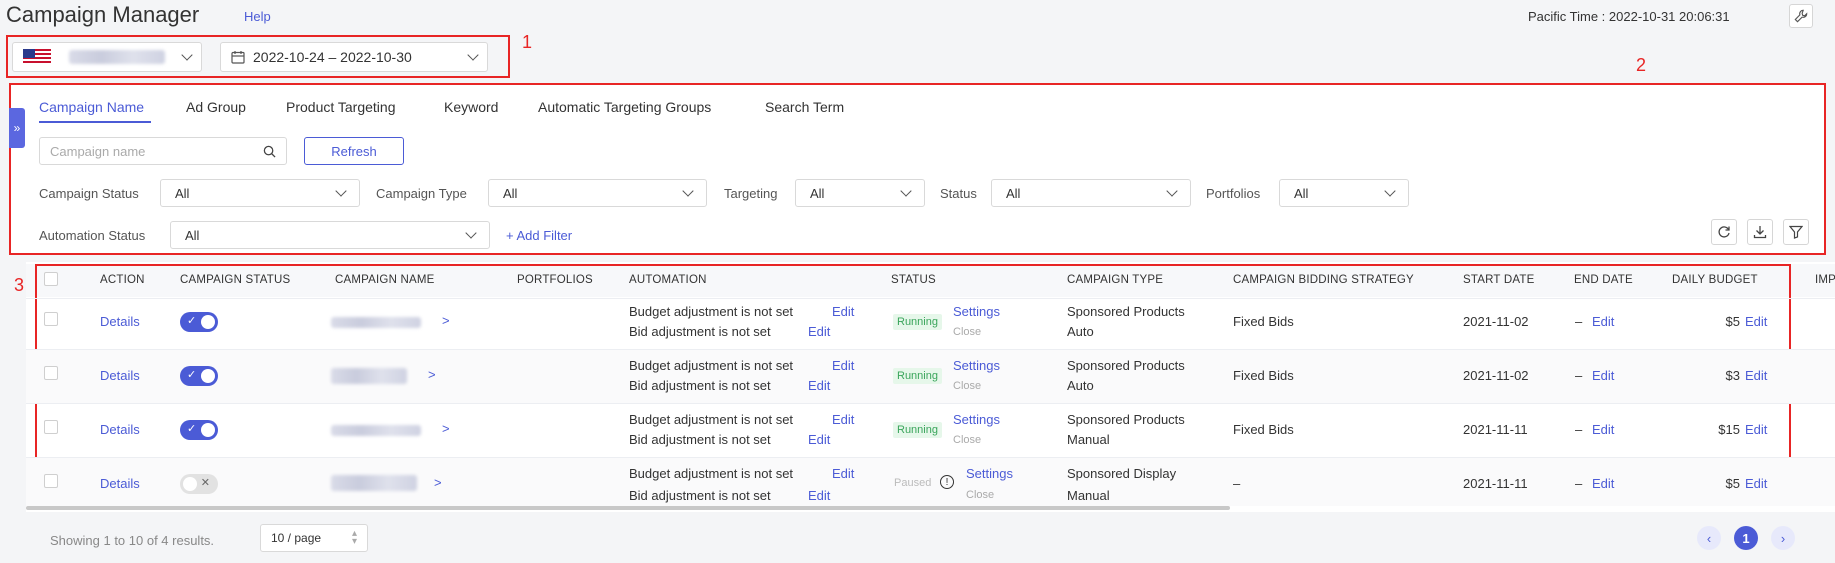 This screenshot has width=1835, height=563. What do you see at coordinates (1732, 483) in the screenshot?
I see `daily-budget-text: $5` at bounding box center [1732, 483].